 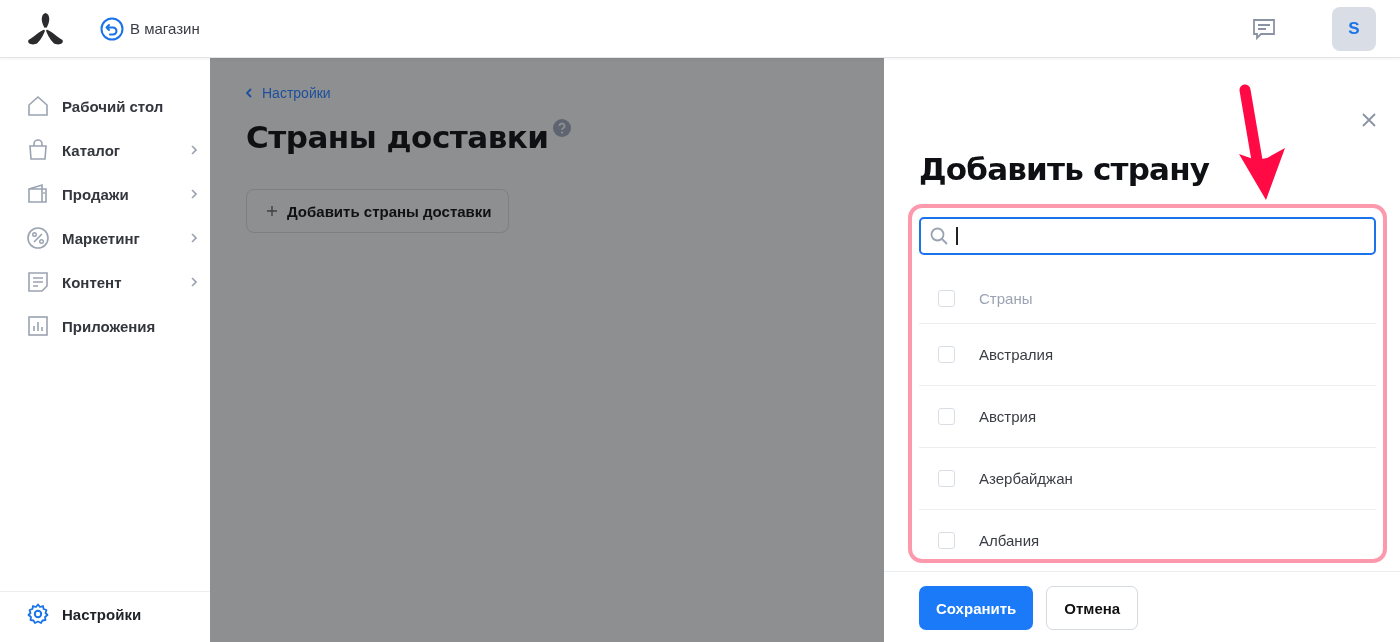 What do you see at coordinates (38, 106) in the screenshot?
I see `house-icon` at bounding box center [38, 106].